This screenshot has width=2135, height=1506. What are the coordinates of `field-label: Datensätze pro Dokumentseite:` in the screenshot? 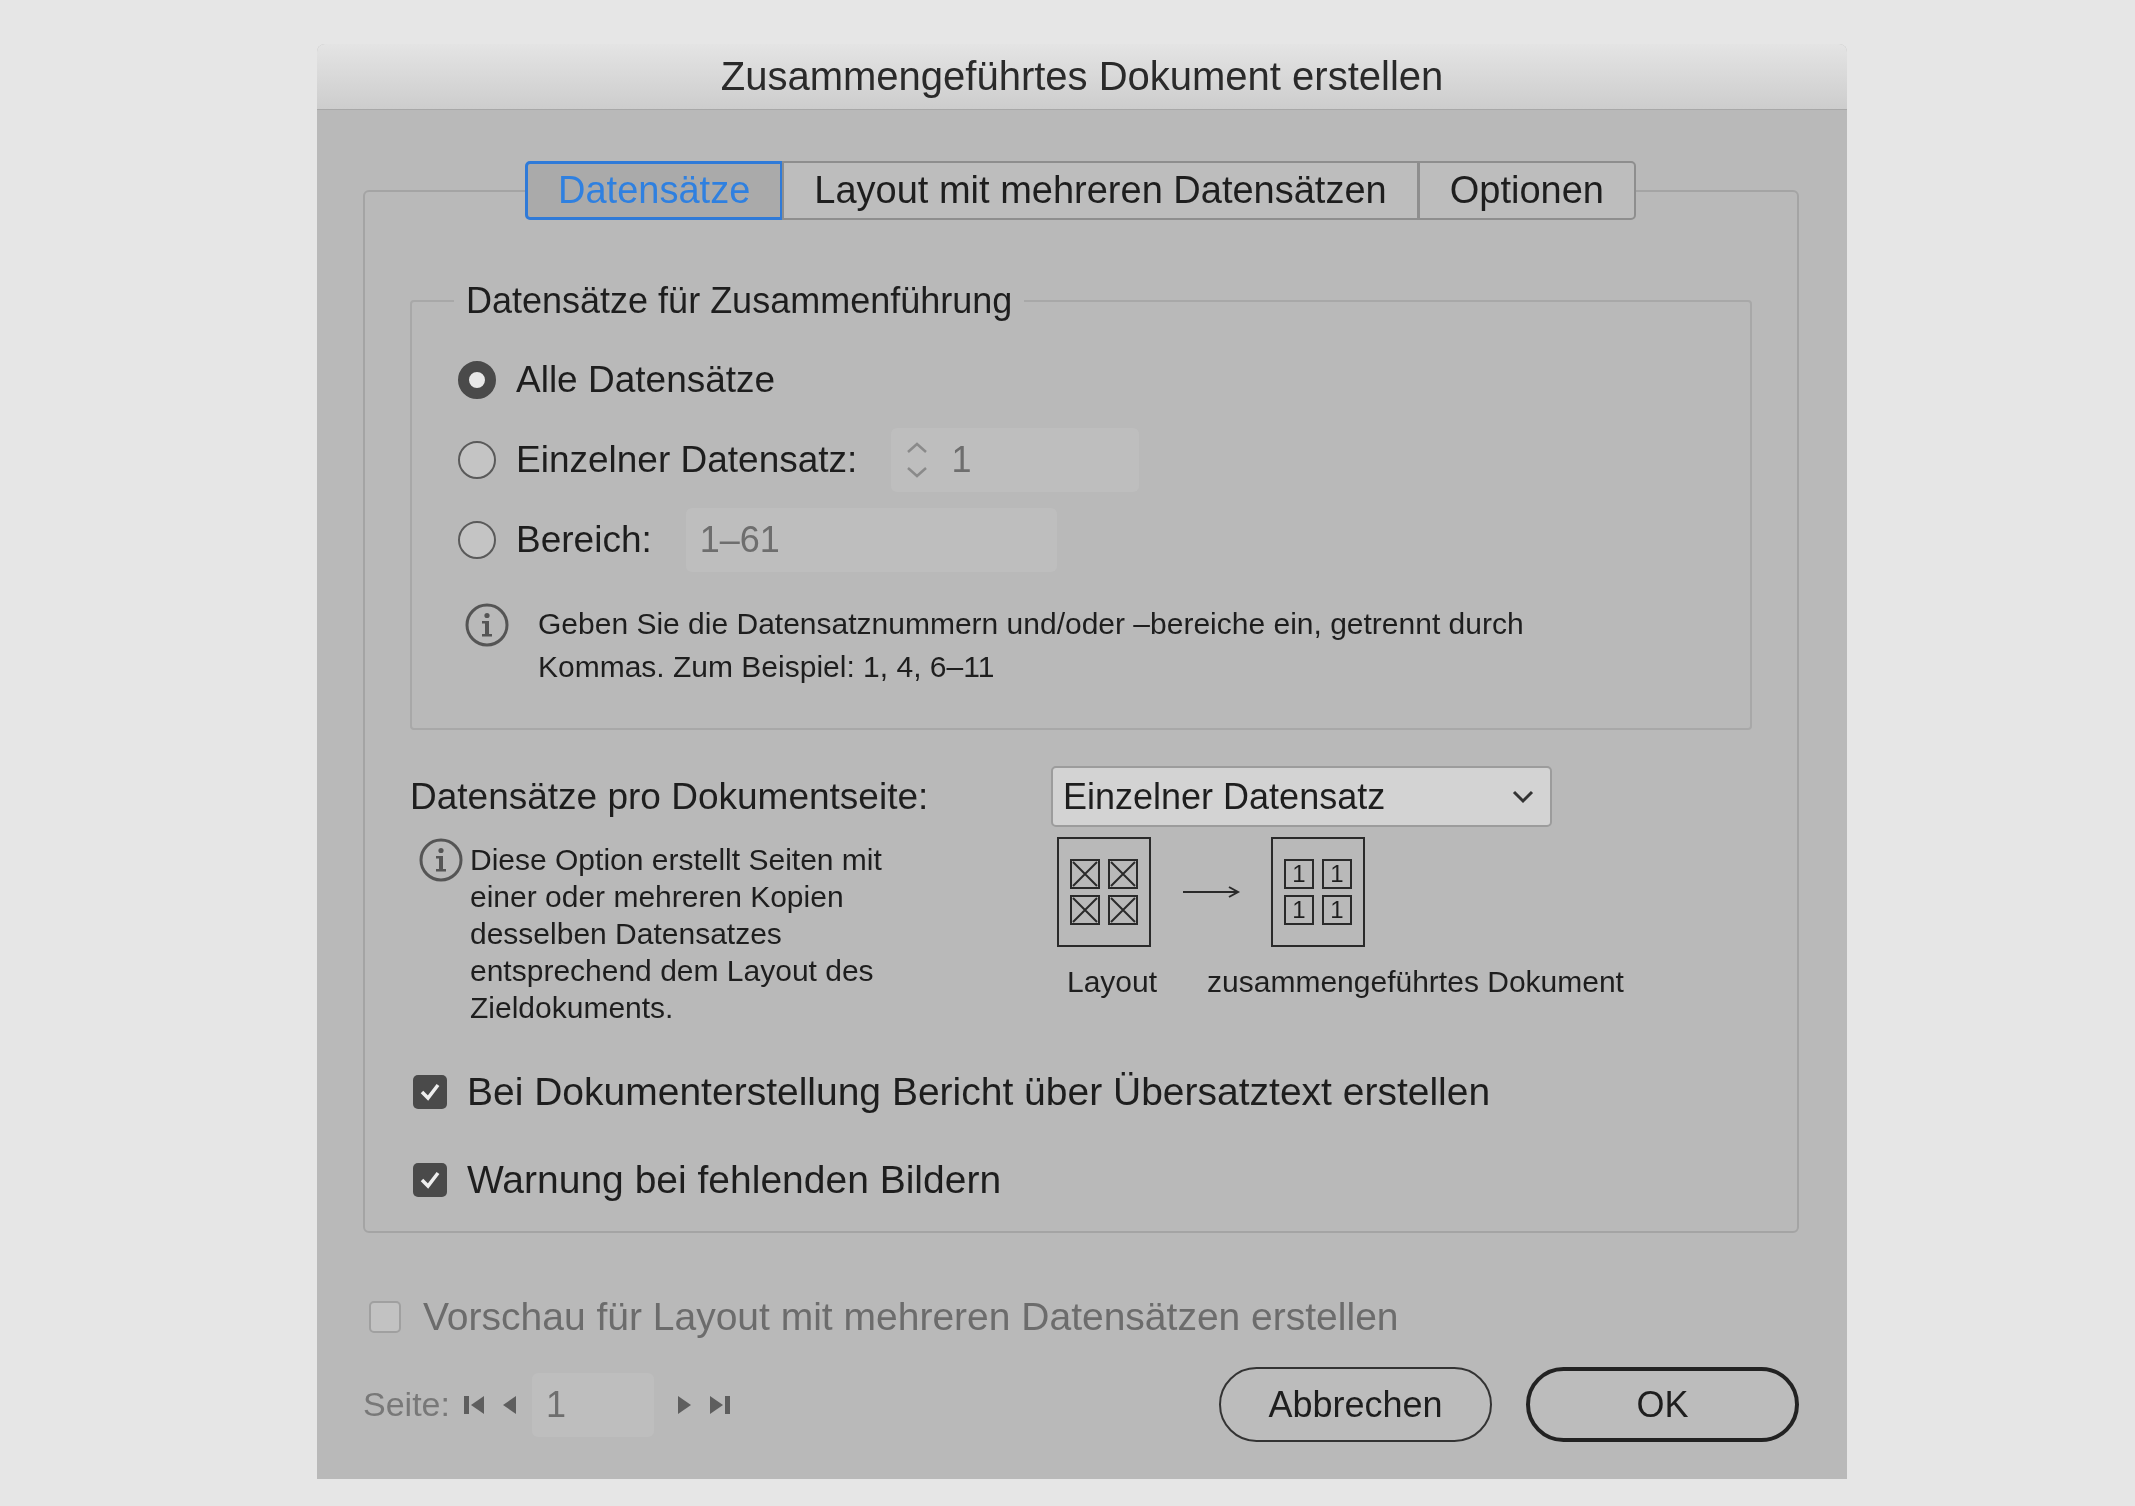 It's located at (670, 796).